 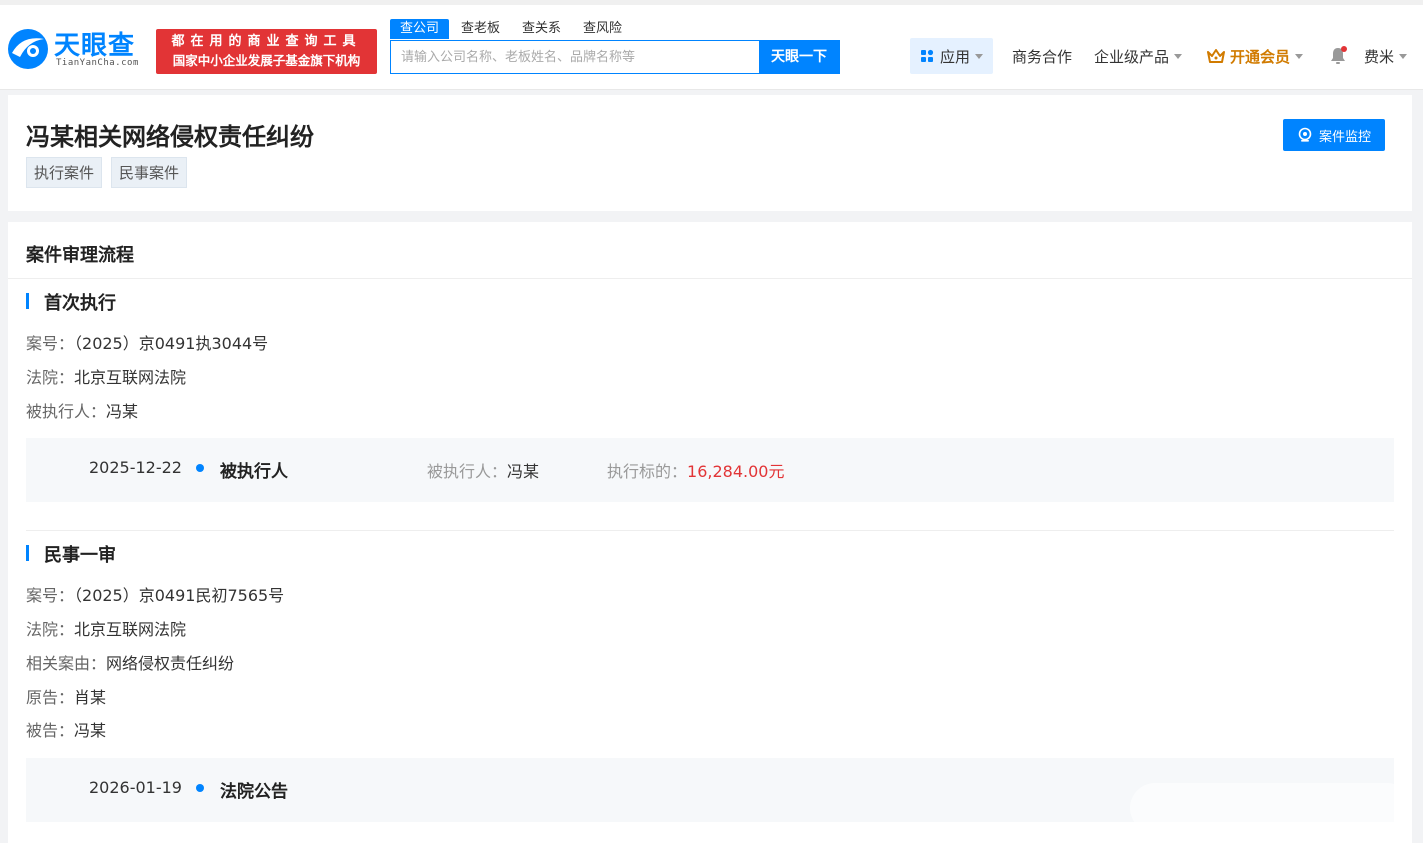 What do you see at coordinates (575, 57) in the screenshot?
I see `search-input` at bounding box center [575, 57].